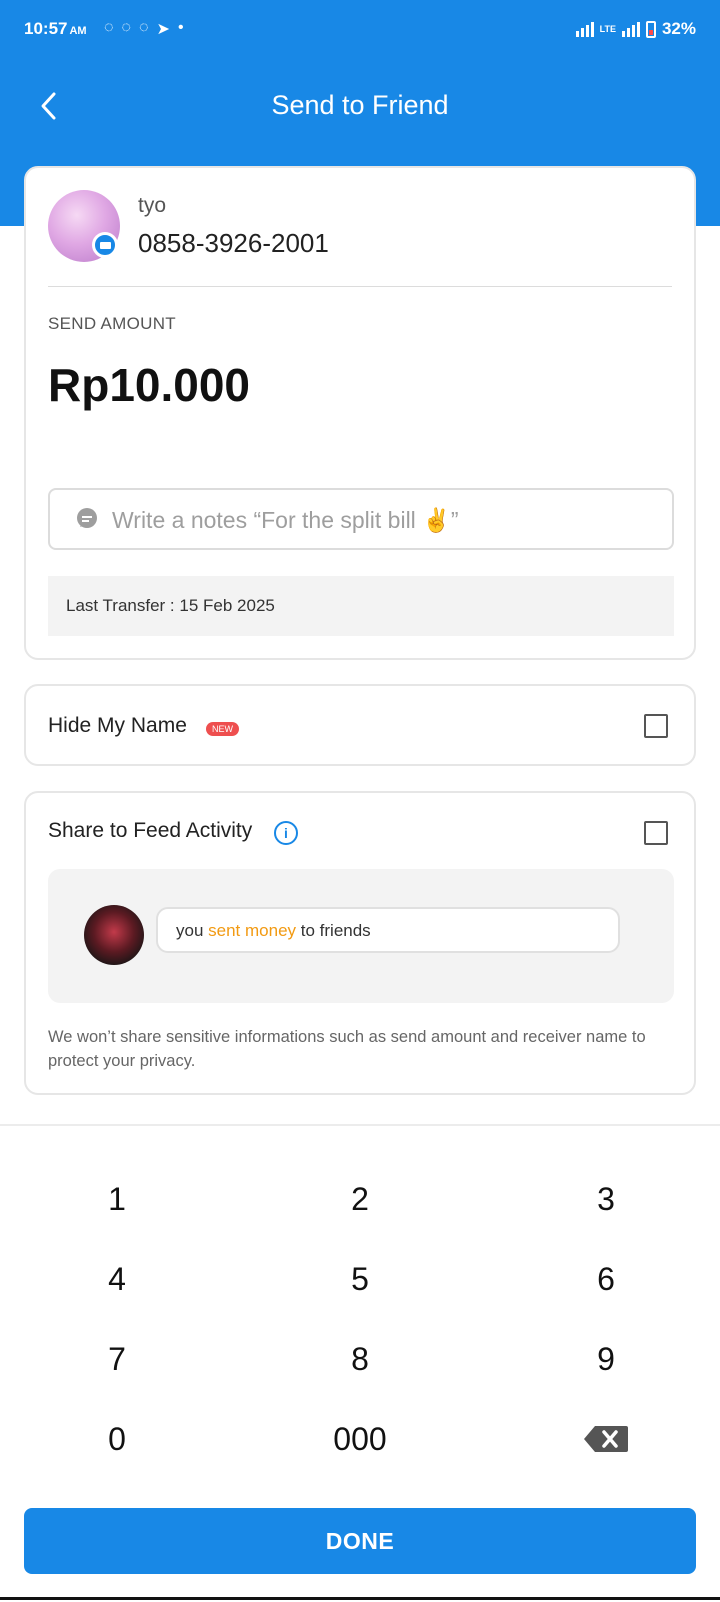  What do you see at coordinates (360, 1541) in the screenshot?
I see `done-button: DONE` at bounding box center [360, 1541].